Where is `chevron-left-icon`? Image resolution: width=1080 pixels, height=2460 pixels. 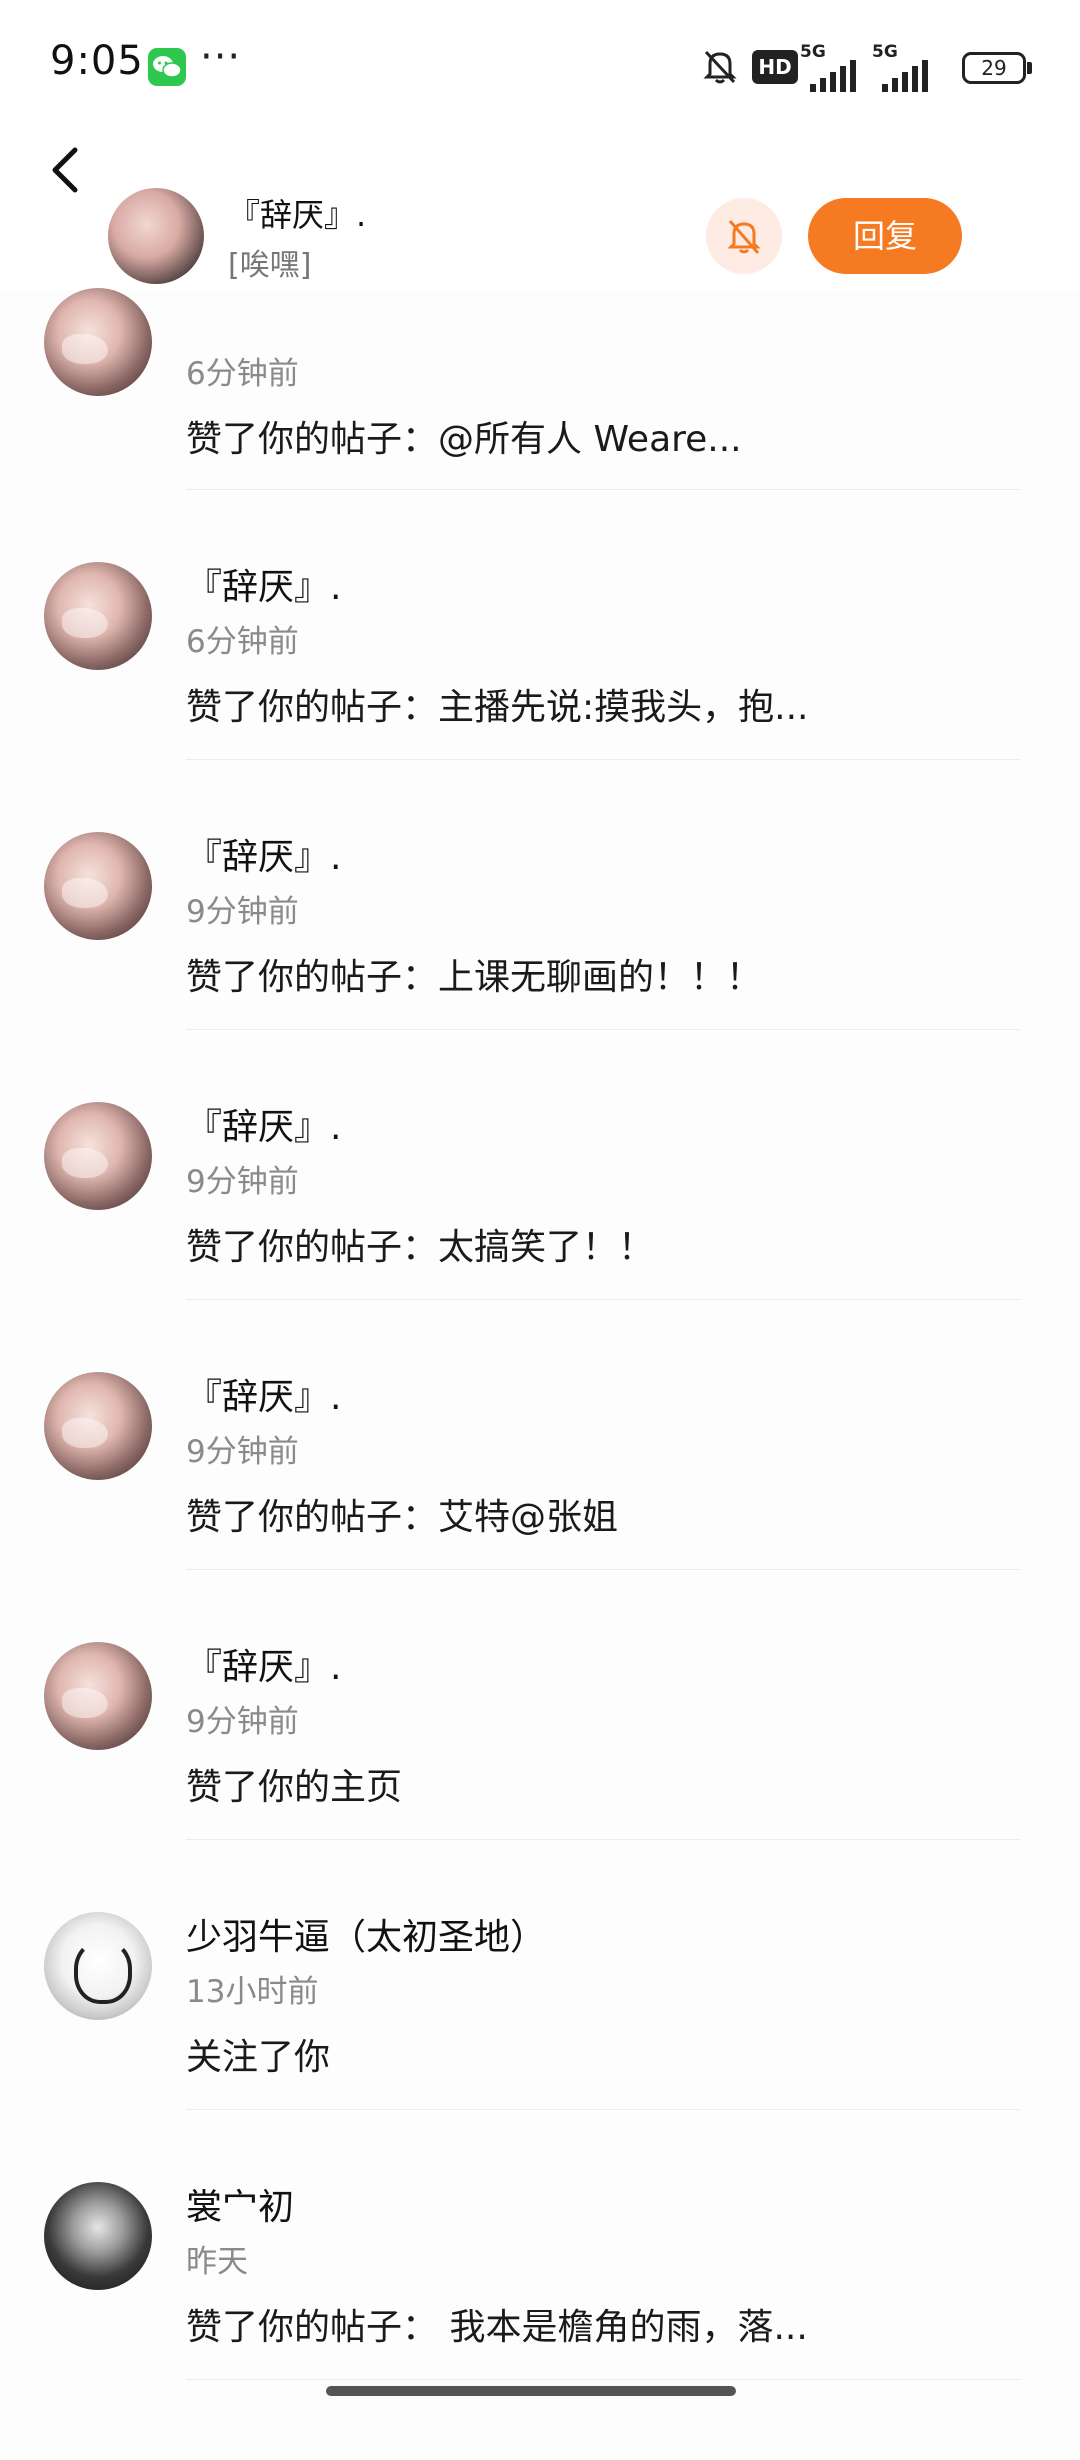
chevron-left-icon is located at coordinates (65, 170).